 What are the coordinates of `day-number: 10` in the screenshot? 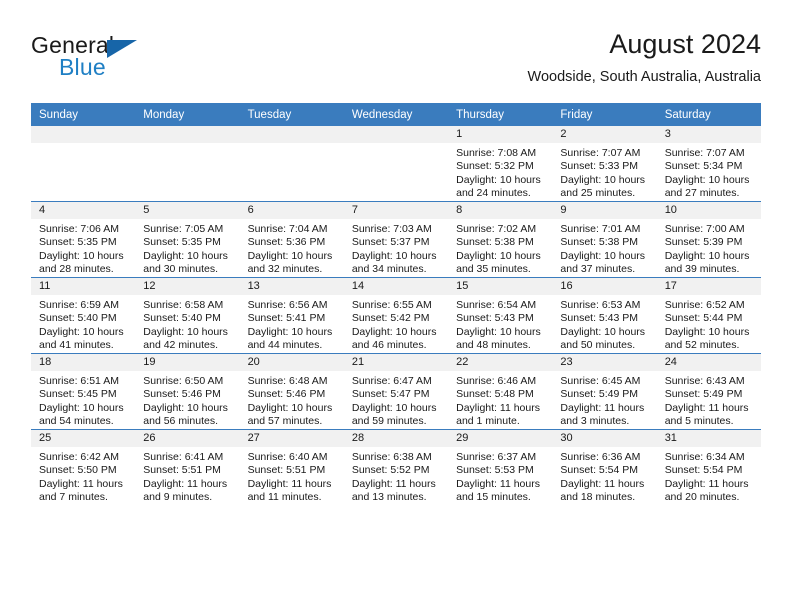 It's located at (708, 210).